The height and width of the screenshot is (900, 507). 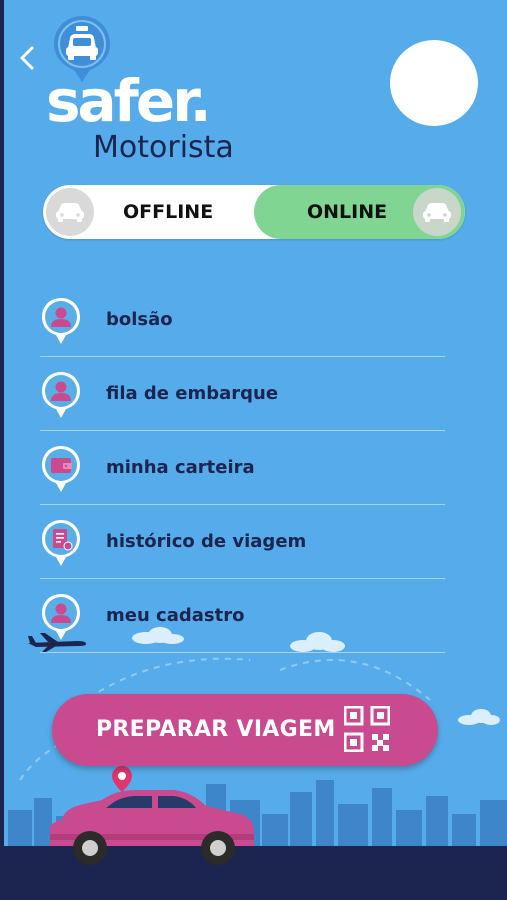 I want to click on qr-code-icon, so click(x=367, y=729).